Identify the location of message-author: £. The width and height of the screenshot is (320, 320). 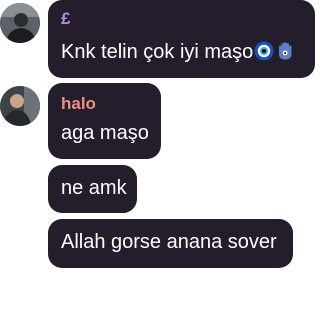
(65, 19).